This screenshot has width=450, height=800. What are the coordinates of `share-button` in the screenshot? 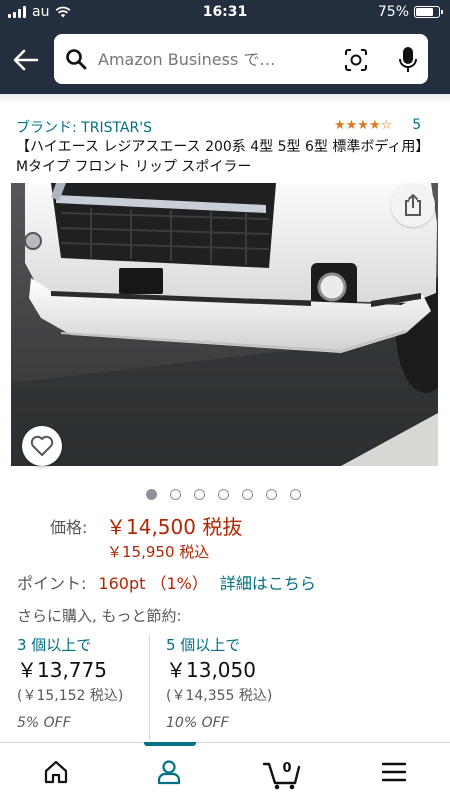 It's located at (413, 205).